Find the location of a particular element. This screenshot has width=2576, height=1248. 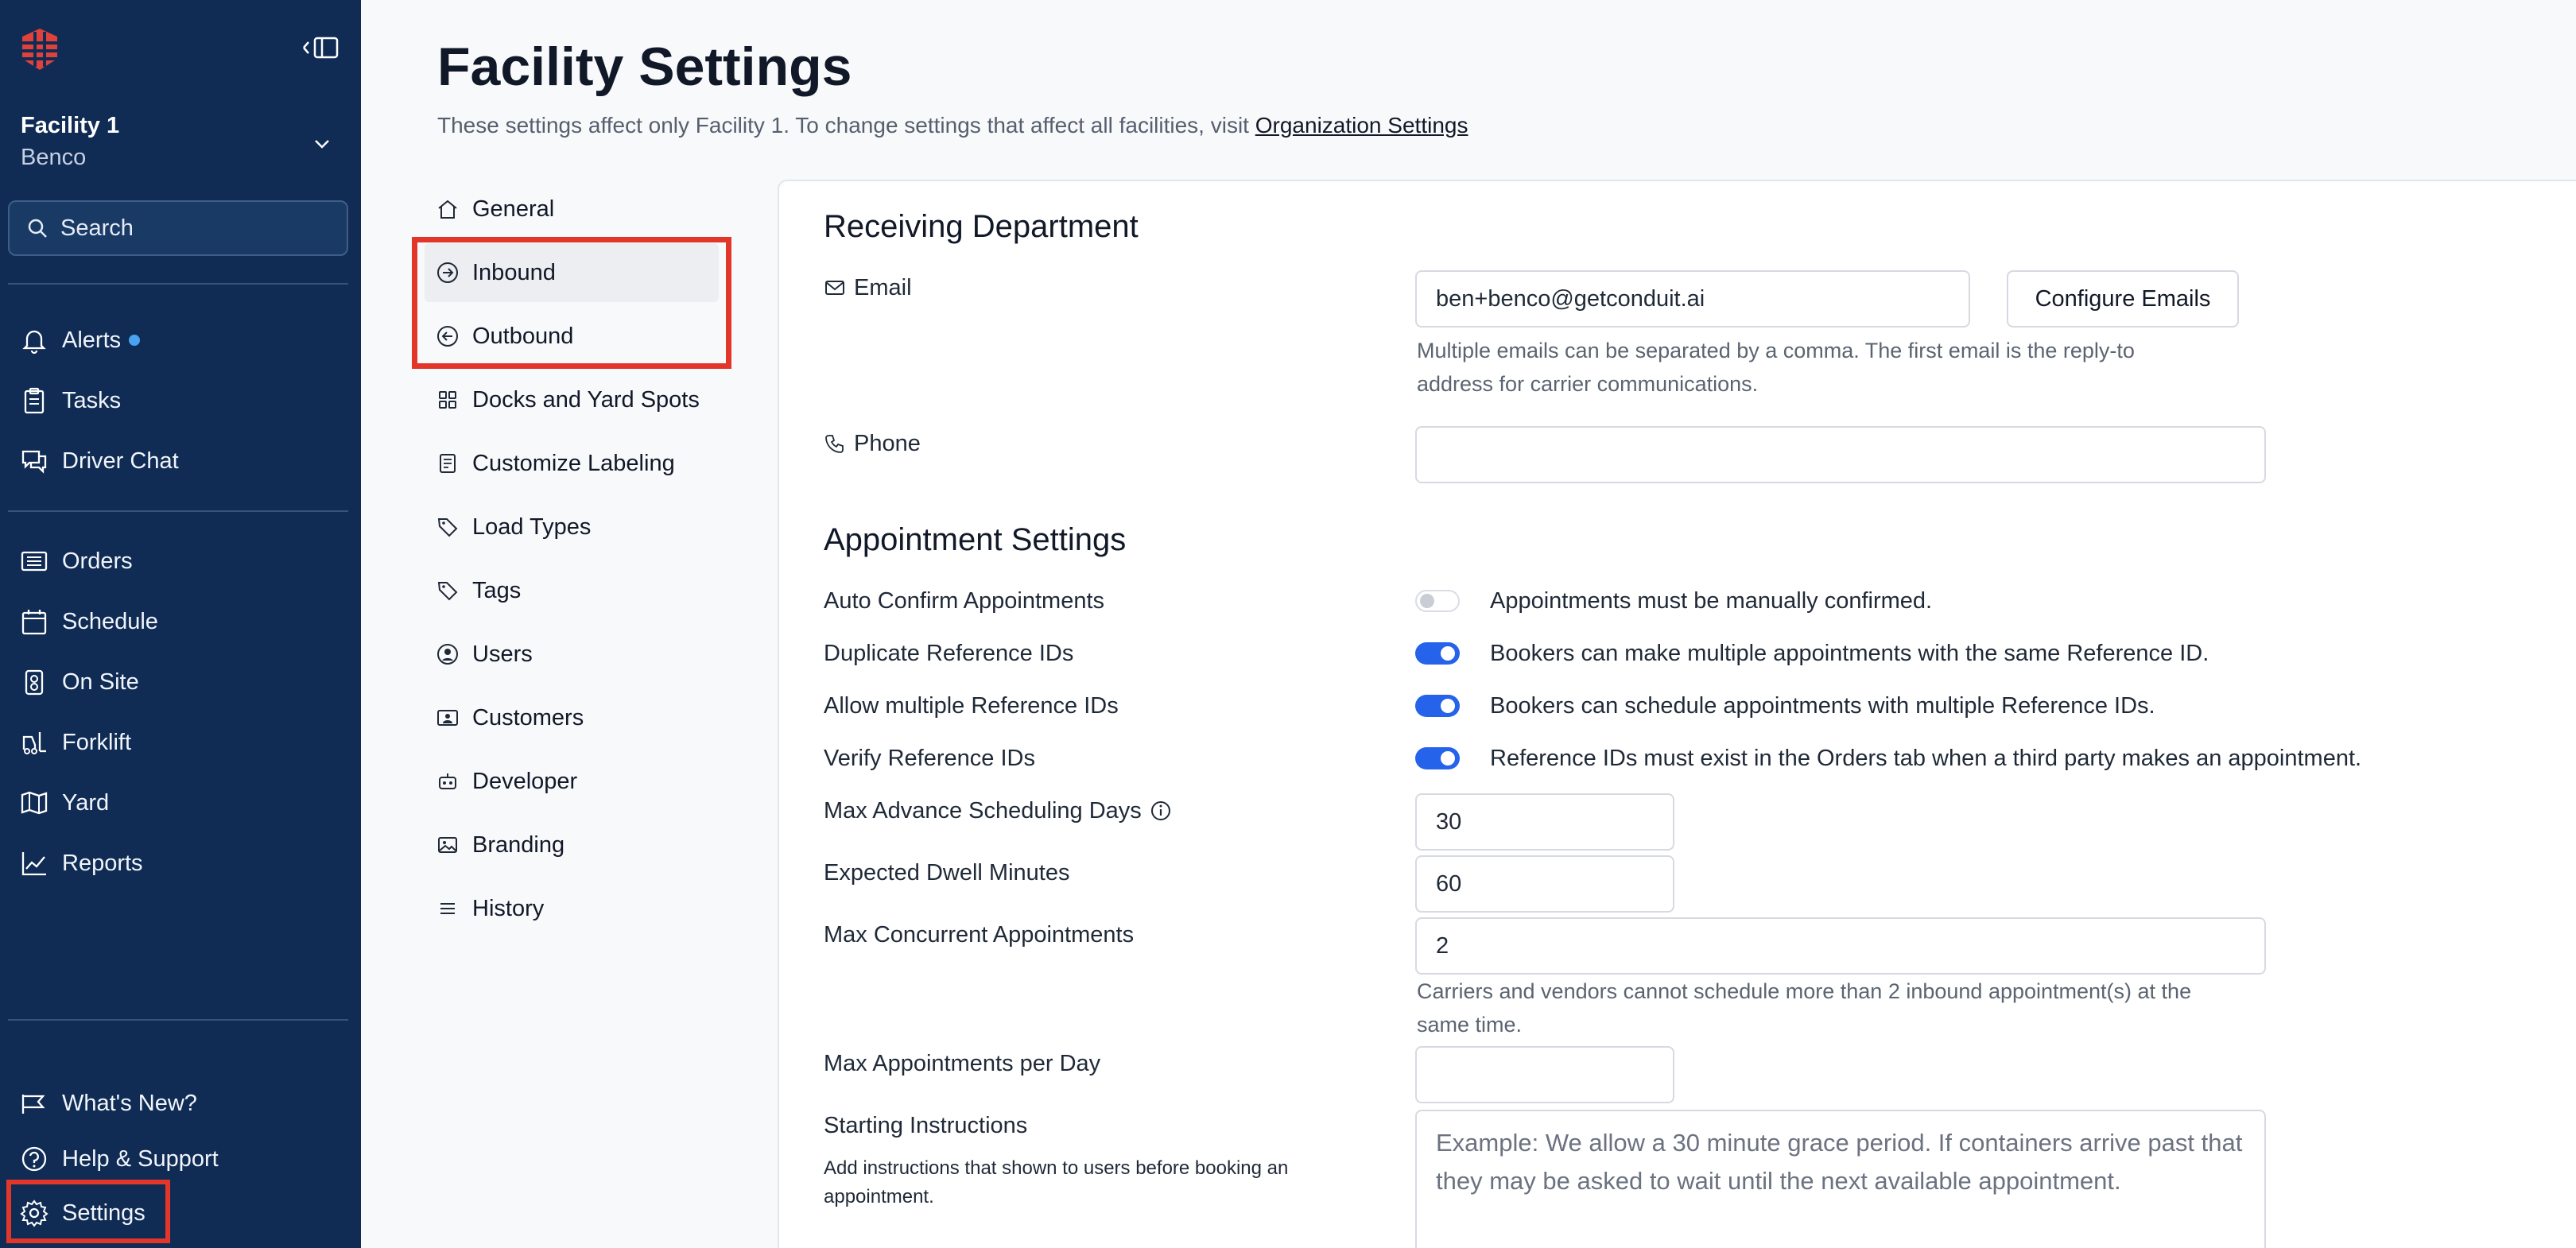

sidebar-item-help: Help & Support is located at coordinates (119, 1159).